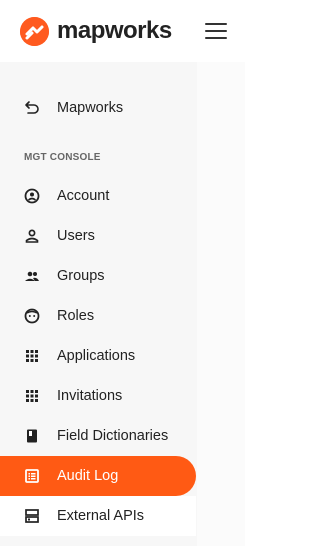  I want to click on brand-name: mapworks, so click(114, 30).